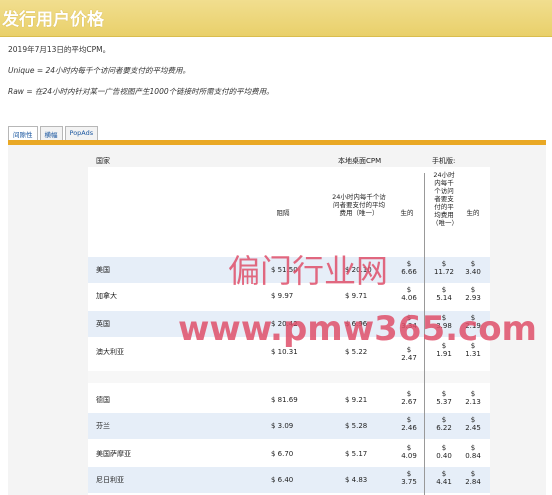 This screenshot has width=552, height=495. Describe the element at coordinates (360, 161) in the screenshot. I see `header-desktop: 本地桌面CPM` at that location.